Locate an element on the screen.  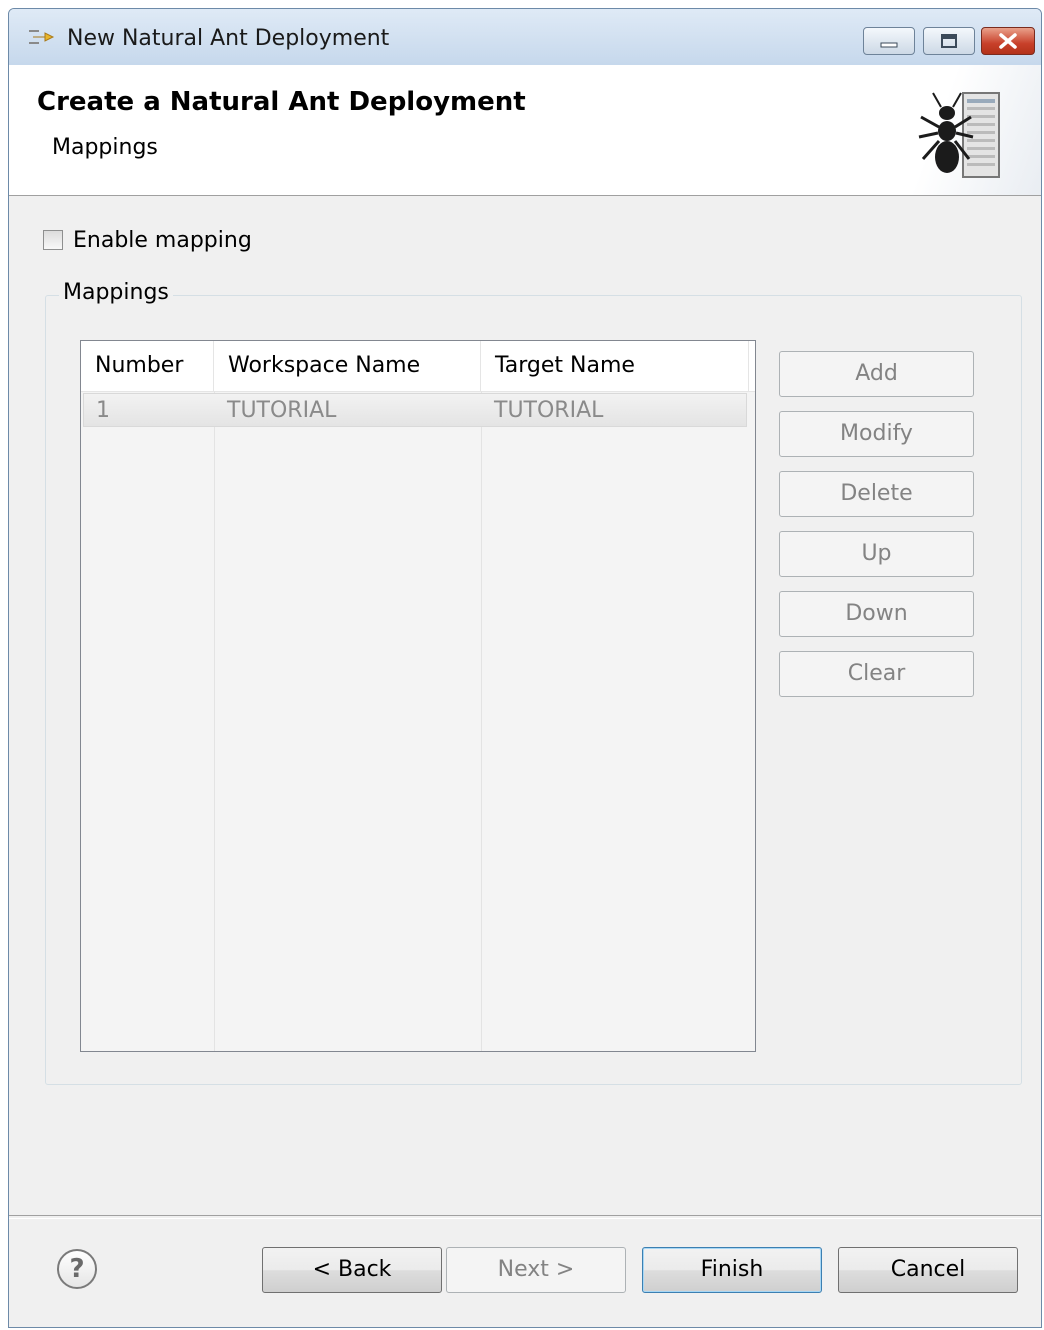
ant-server-icon is located at coordinates (959, 135).